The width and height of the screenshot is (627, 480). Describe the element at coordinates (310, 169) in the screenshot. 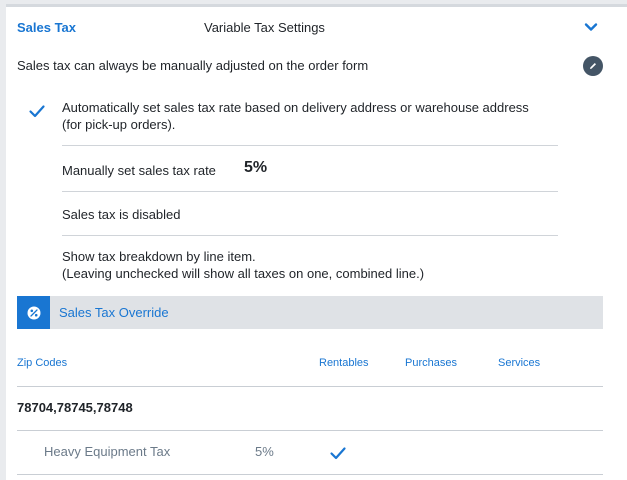

I see `option-manual-rate: Manually set sales tax rate 5%` at that location.